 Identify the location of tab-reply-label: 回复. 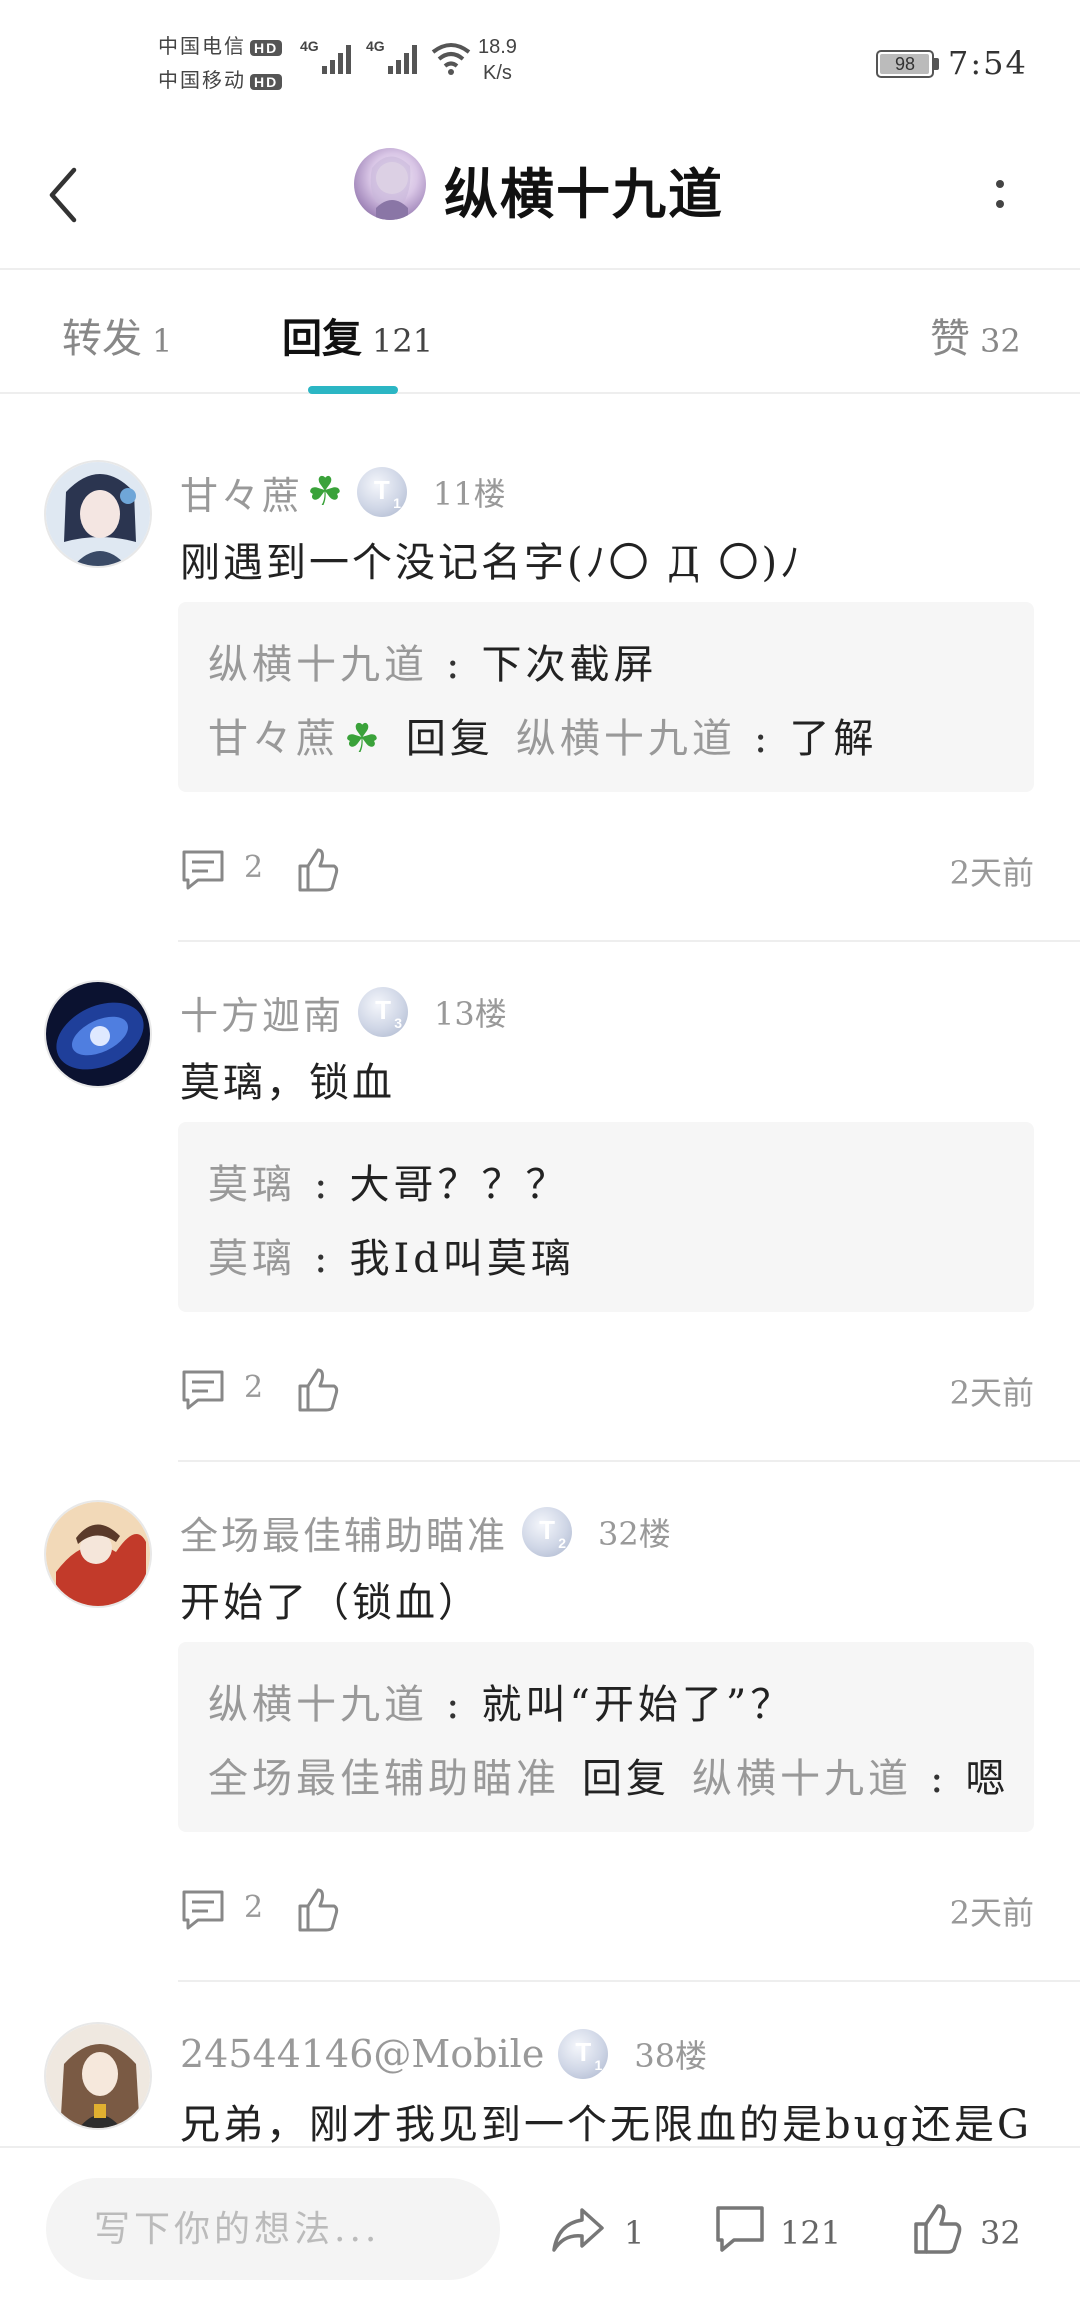
(322, 338).